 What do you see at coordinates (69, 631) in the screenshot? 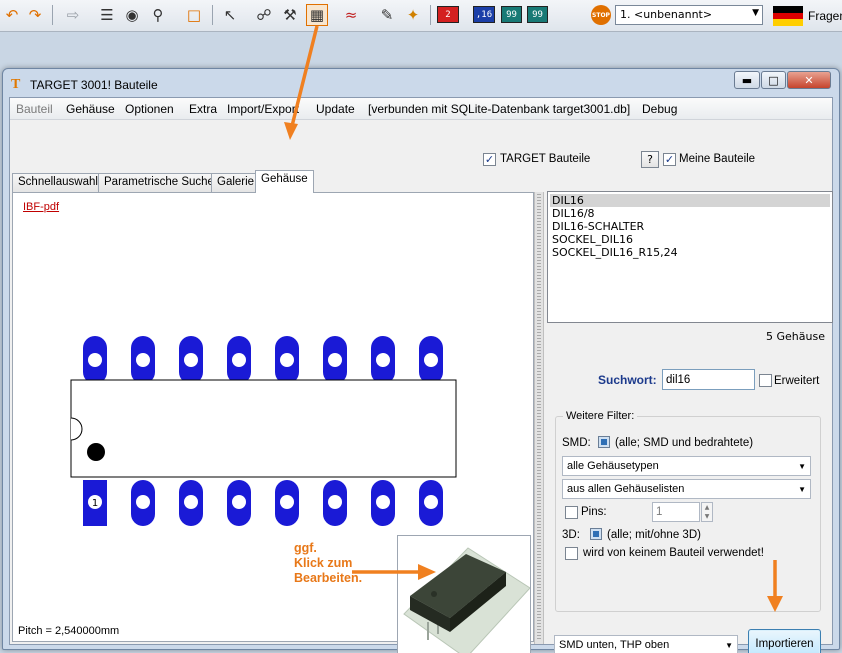
I see `pitch-label: Pitch = 2,540000mm` at bounding box center [69, 631].